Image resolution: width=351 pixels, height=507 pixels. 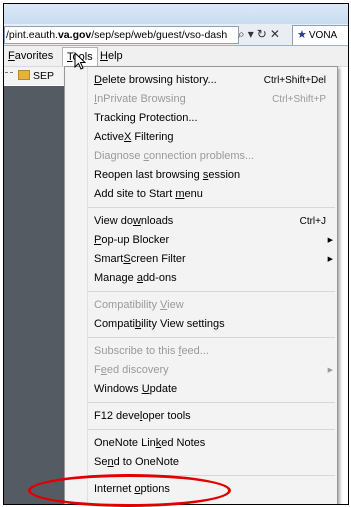 I want to click on url-domain: va.gov, so click(x=74, y=35).